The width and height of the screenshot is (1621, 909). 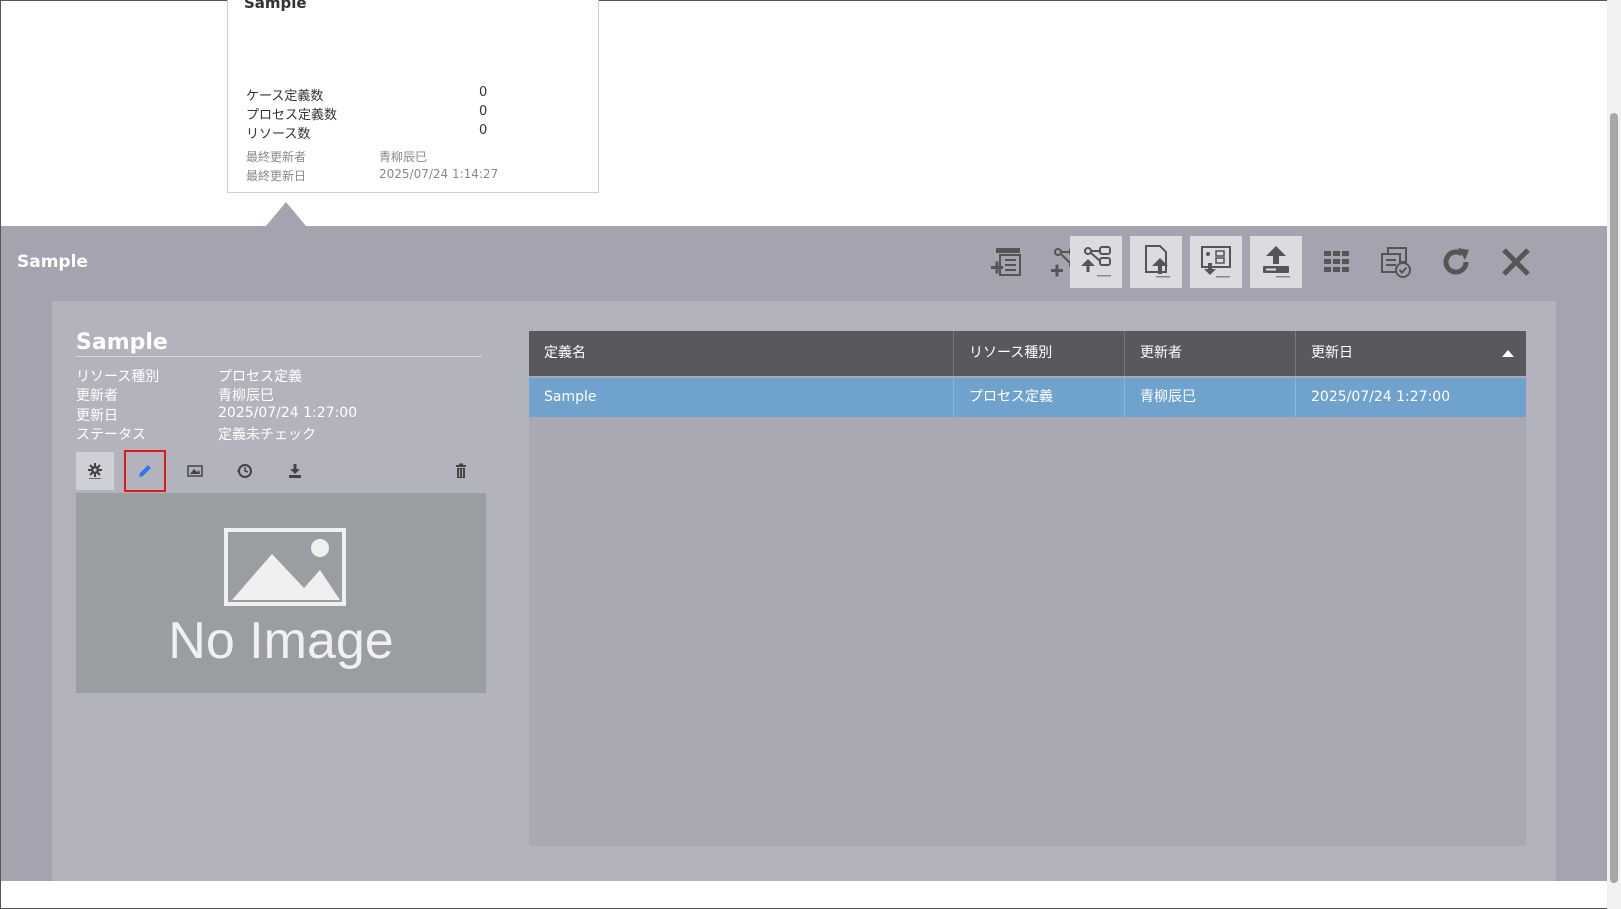 I want to click on image-placeholder: No Image, so click(x=281, y=593).